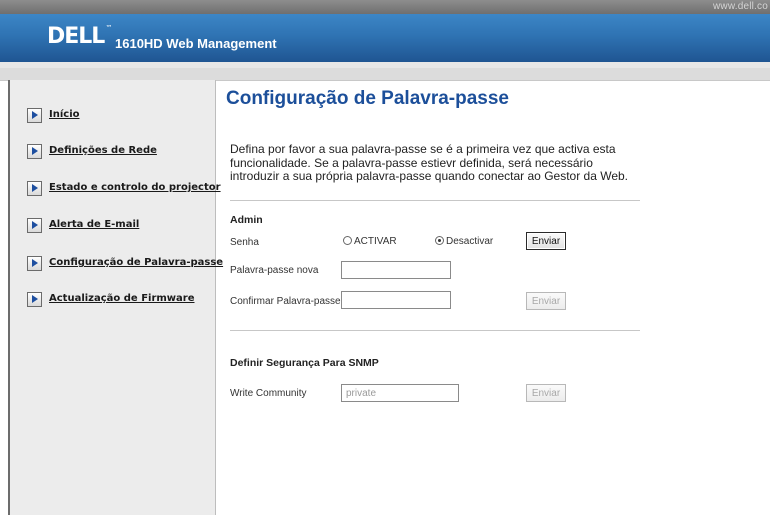 The width and height of the screenshot is (770, 515). Describe the element at coordinates (396, 270) in the screenshot. I see `new-password-input` at that location.